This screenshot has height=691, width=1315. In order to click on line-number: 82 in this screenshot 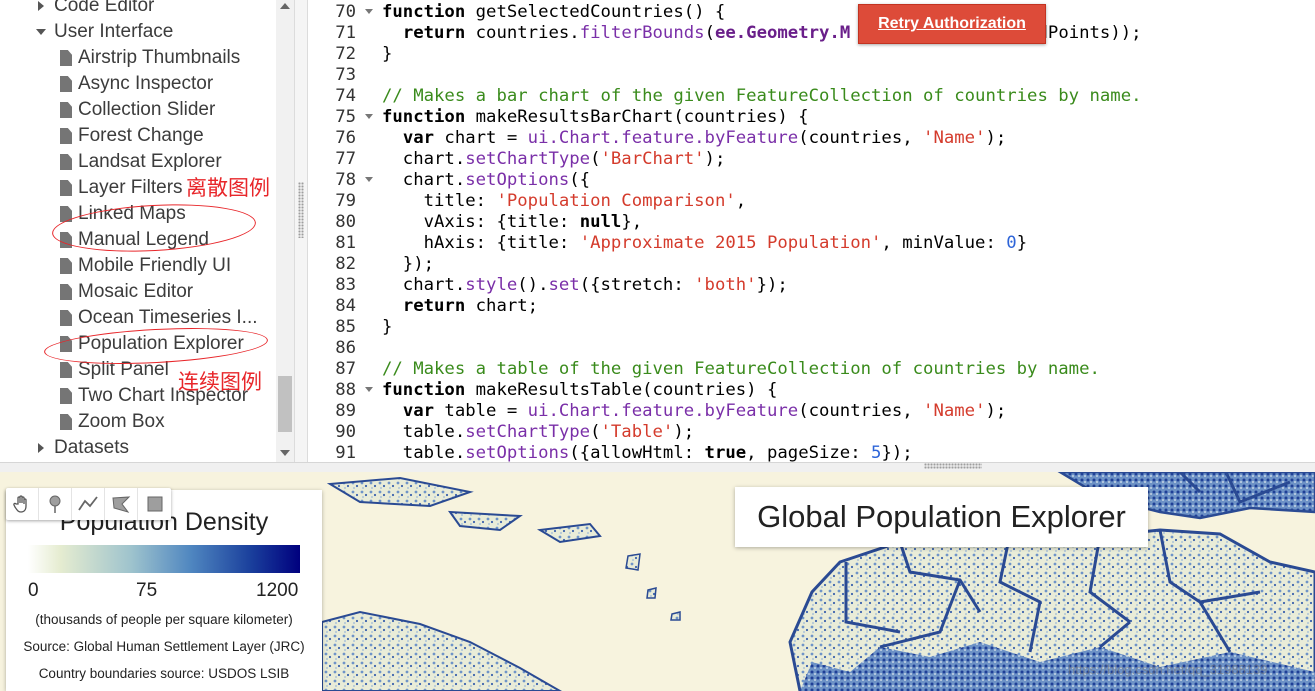, I will do `click(345, 263)`.